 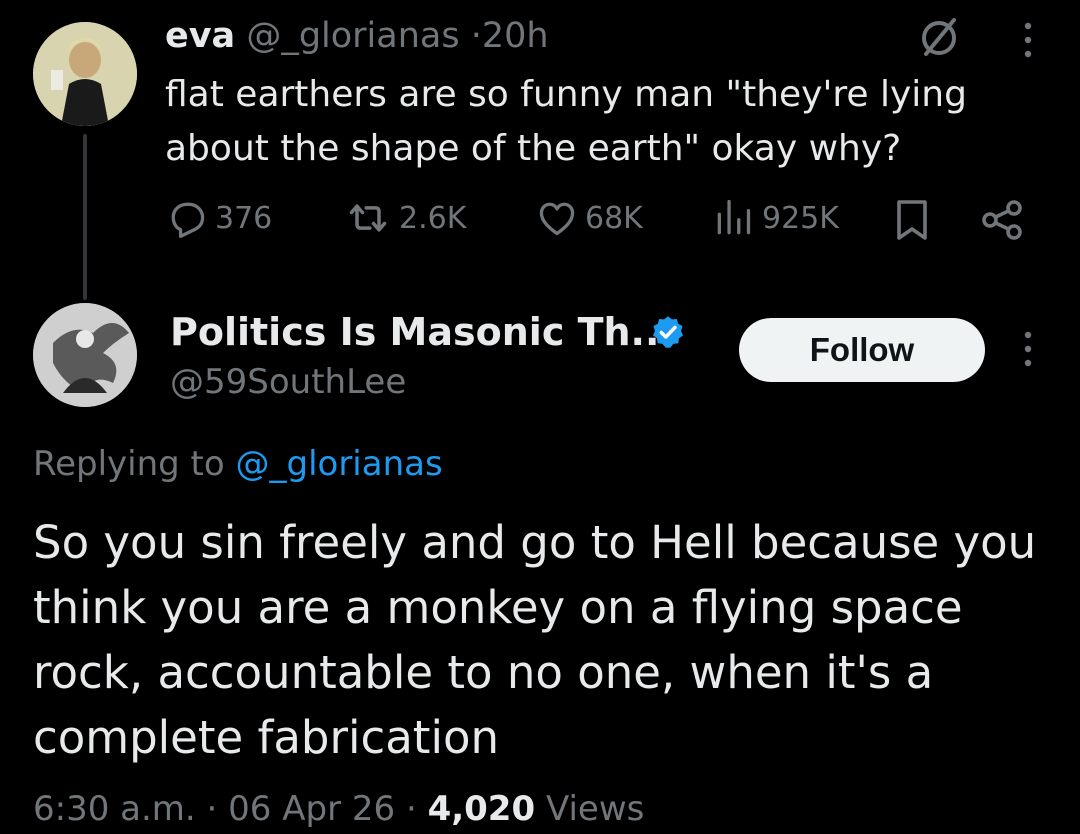 I want to click on tweet-footer: 6:30 a.m. · 06 Apr 26 · 4,020 Views, so click(x=338, y=809).